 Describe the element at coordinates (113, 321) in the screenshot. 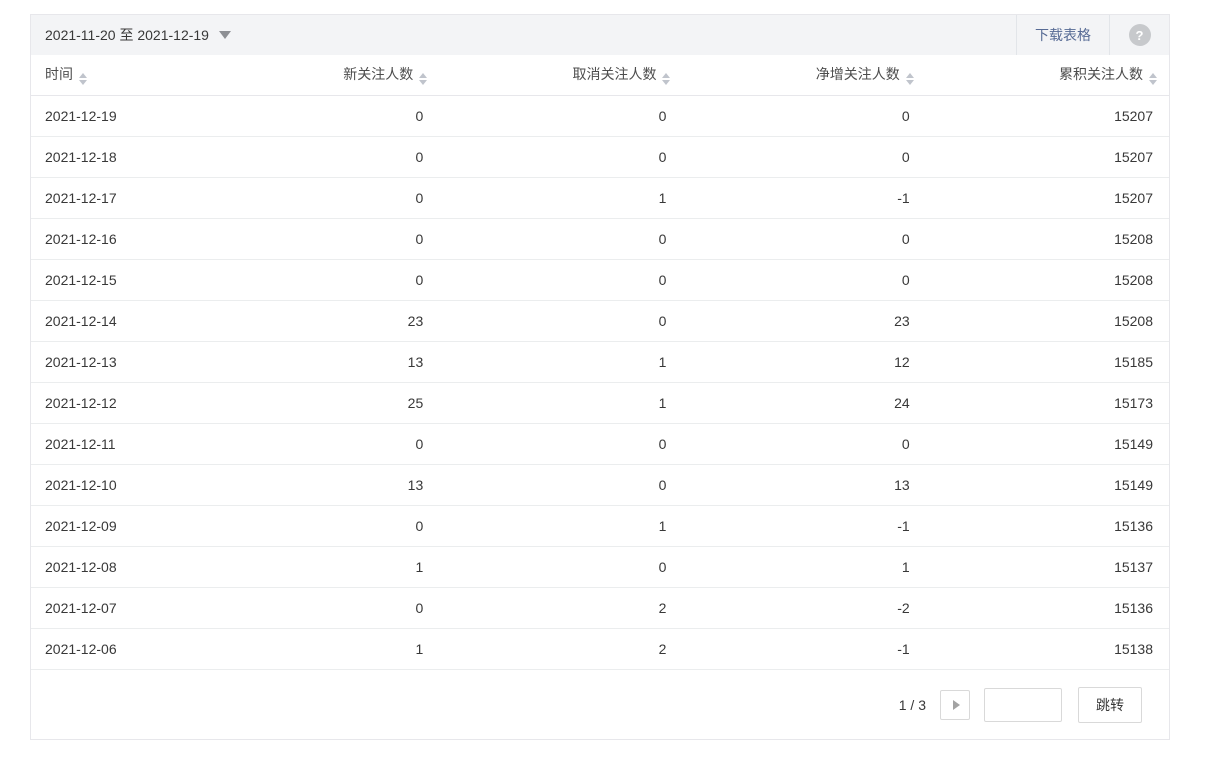

I see `row-date-cell: 2021-12-14` at that location.